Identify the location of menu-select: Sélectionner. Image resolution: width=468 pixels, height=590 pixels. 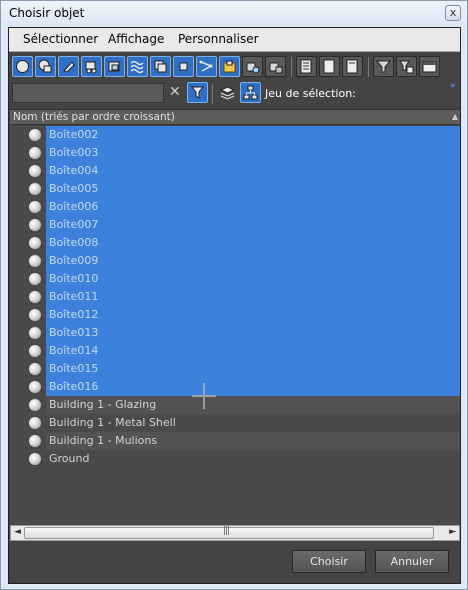
(60, 39).